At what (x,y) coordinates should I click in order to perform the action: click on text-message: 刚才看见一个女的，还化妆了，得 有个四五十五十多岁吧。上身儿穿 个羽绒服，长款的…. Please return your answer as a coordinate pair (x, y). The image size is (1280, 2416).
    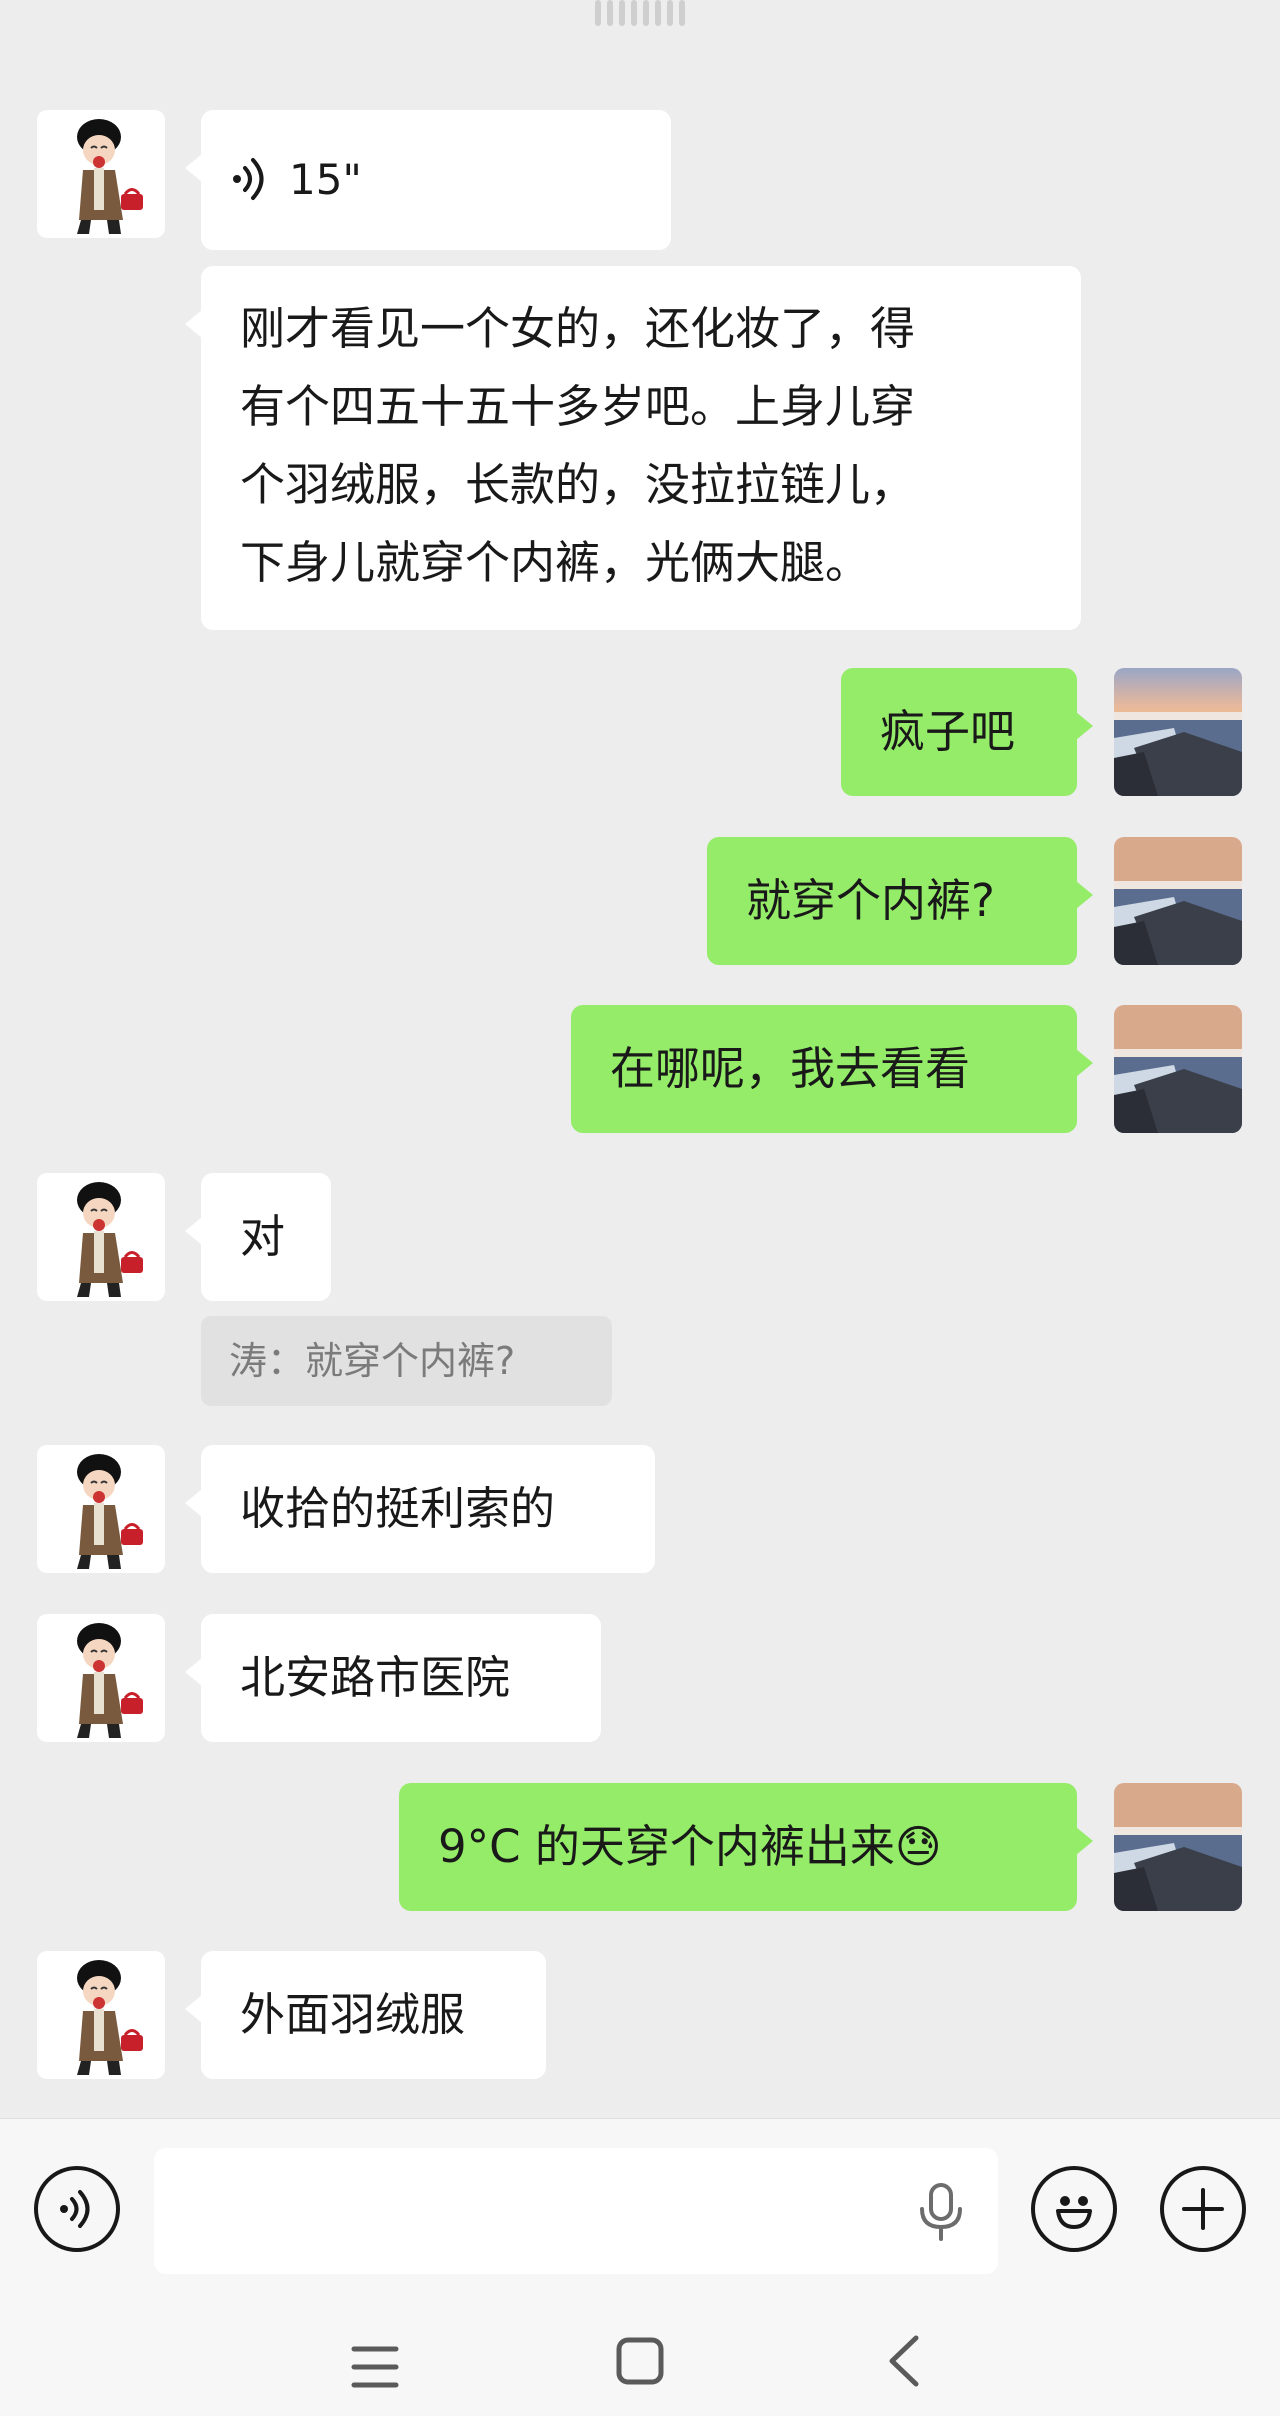
    Looking at the image, I should click on (633, 448).